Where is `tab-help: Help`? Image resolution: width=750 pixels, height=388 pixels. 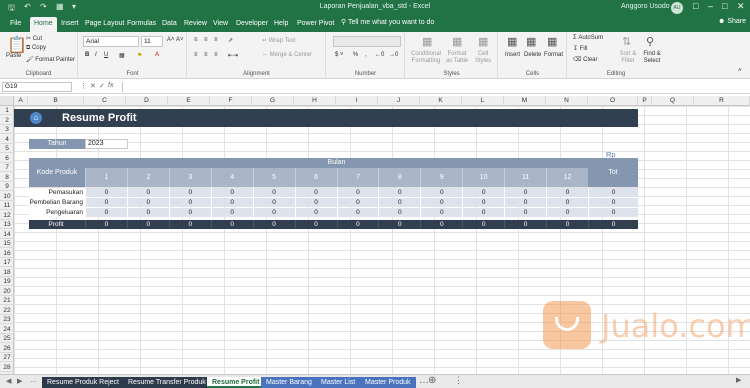 tab-help: Help is located at coordinates (281, 24).